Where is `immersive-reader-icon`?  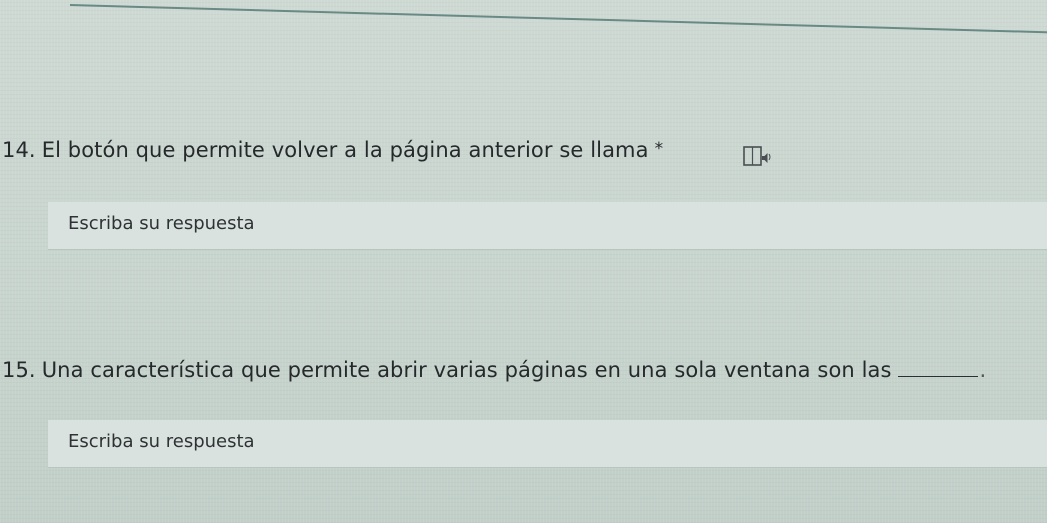
immersive-reader-icon is located at coordinates (757, 157).